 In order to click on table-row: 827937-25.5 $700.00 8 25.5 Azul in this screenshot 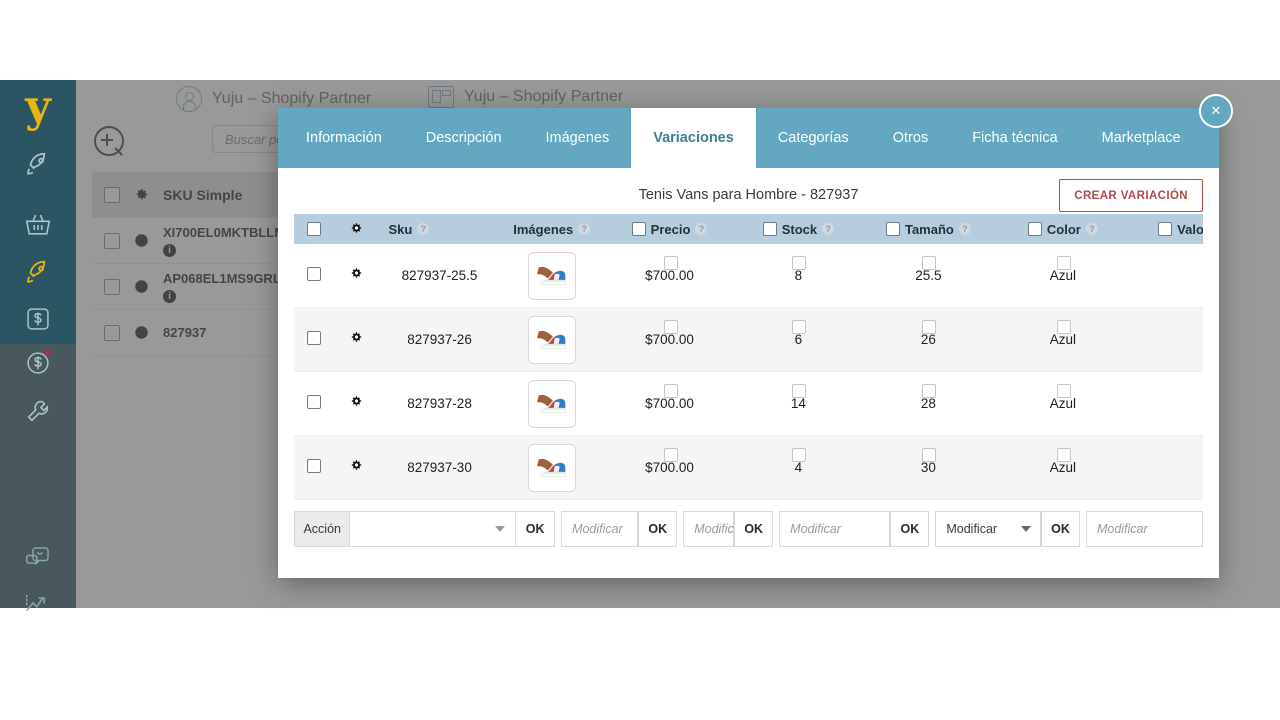, I will do `click(748, 276)`.